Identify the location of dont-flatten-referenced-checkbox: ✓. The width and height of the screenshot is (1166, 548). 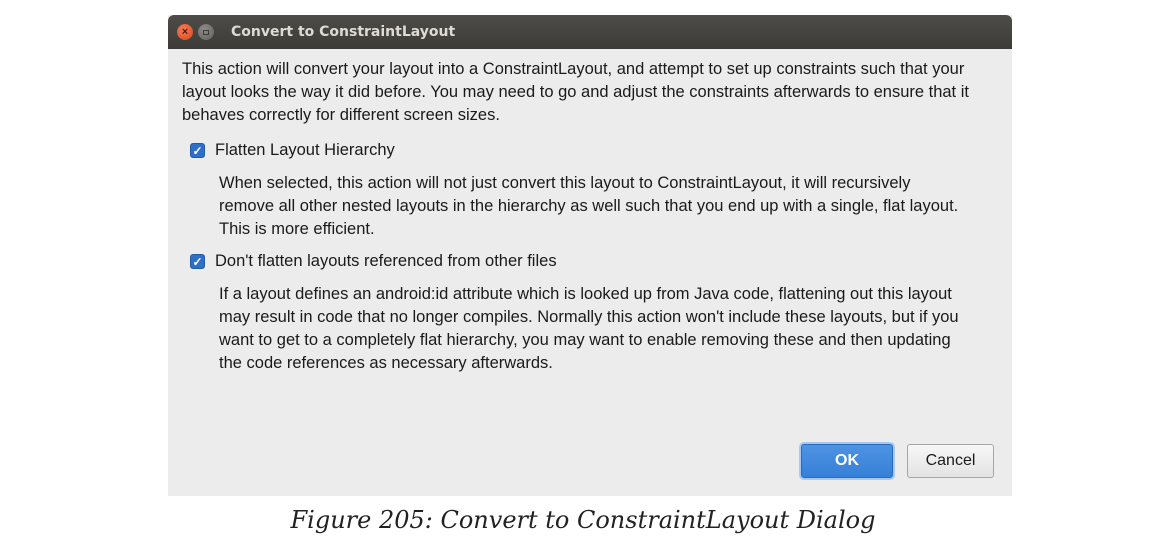
(197, 261).